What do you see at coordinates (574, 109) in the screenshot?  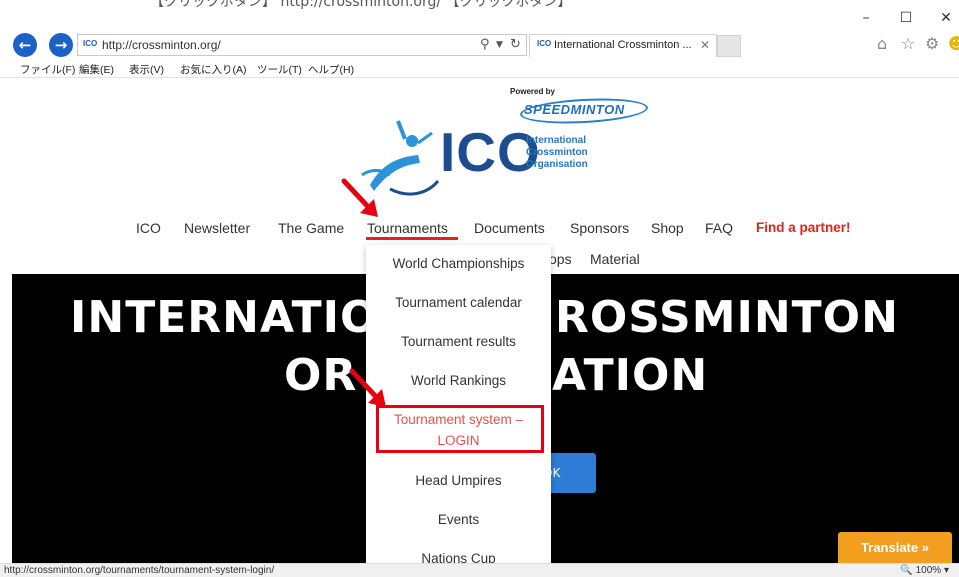 I see `speedminton-logo-text: SPEEDMINTON` at bounding box center [574, 109].